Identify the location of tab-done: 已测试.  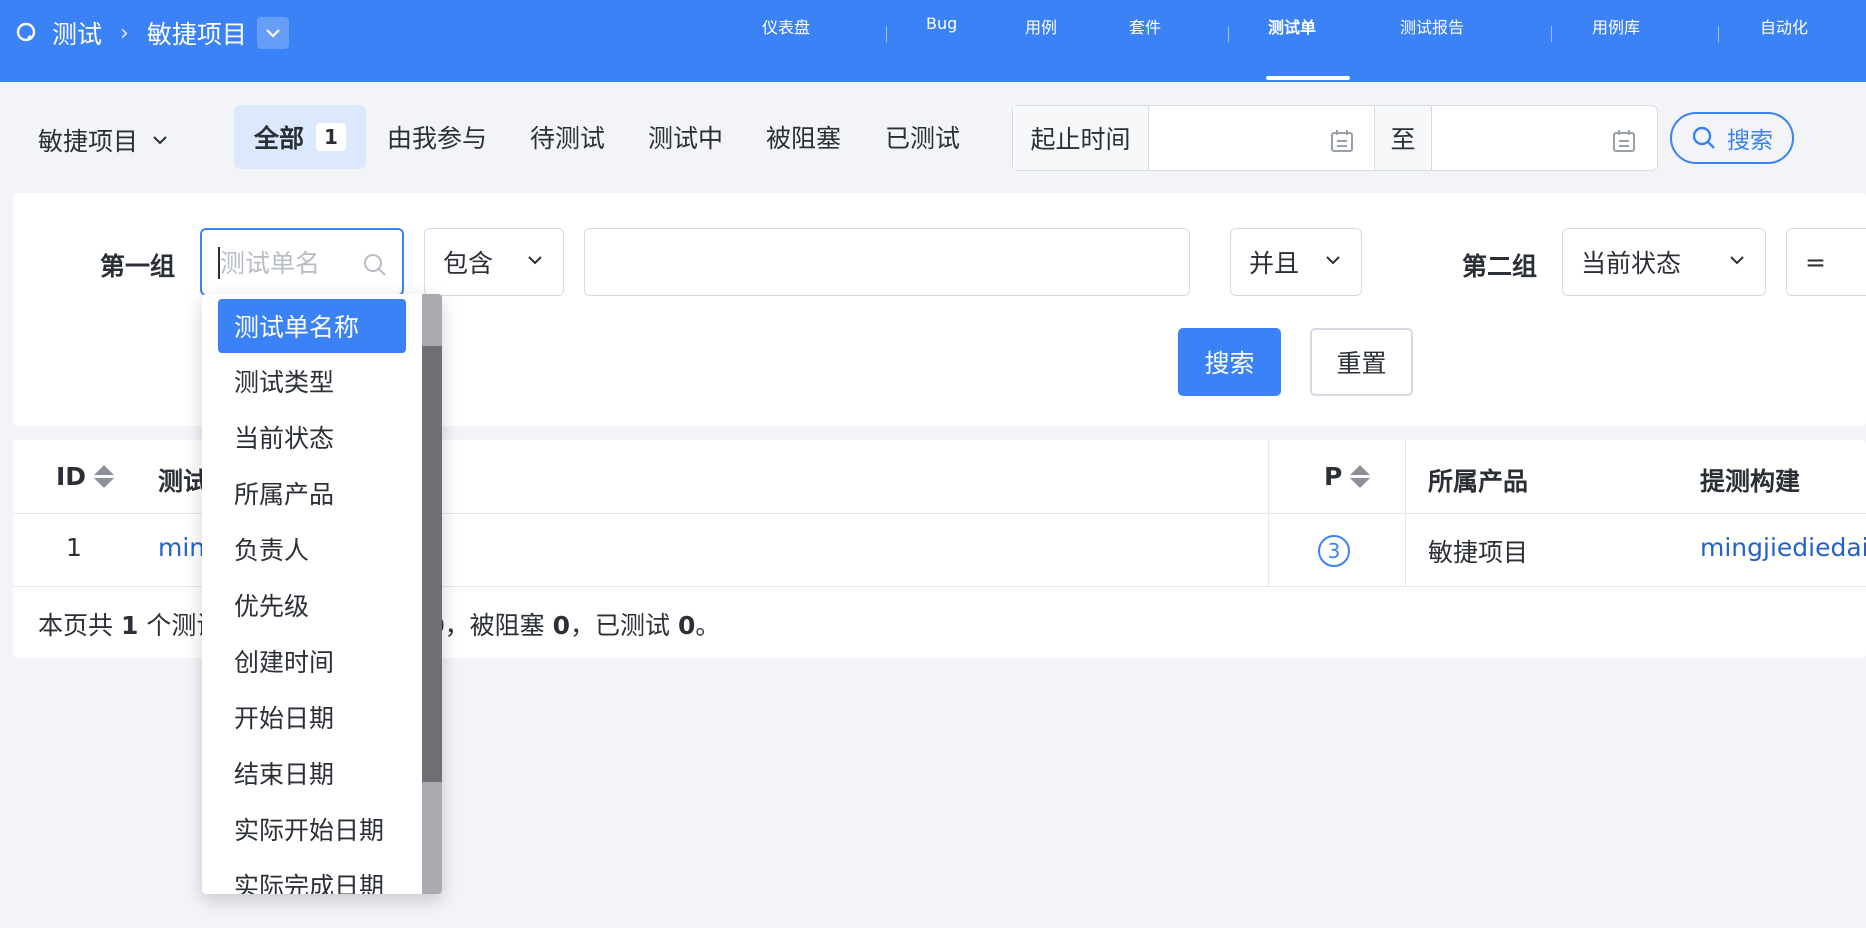
(922, 137).